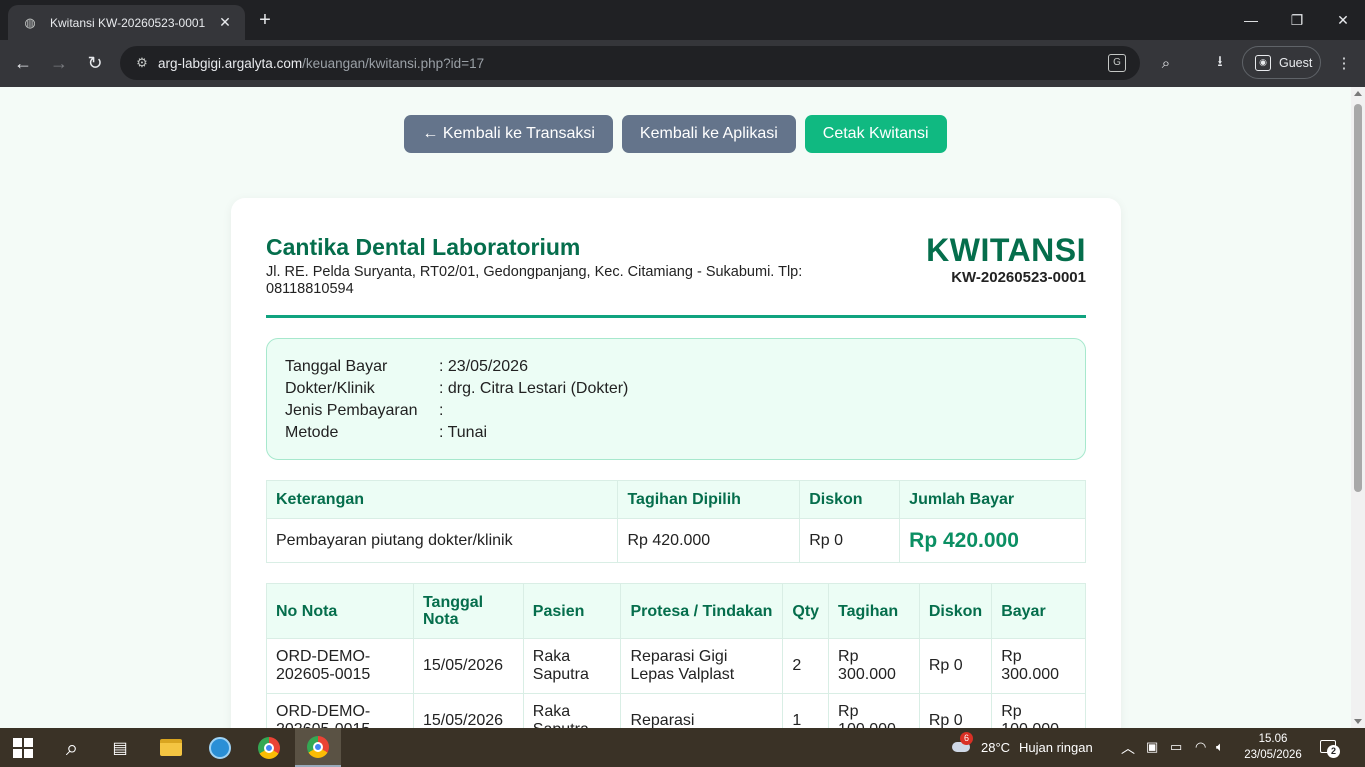 This screenshot has width=1365, height=767. What do you see at coordinates (269, 747) in the screenshot?
I see `chrome-taskbar-icon` at bounding box center [269, 747].